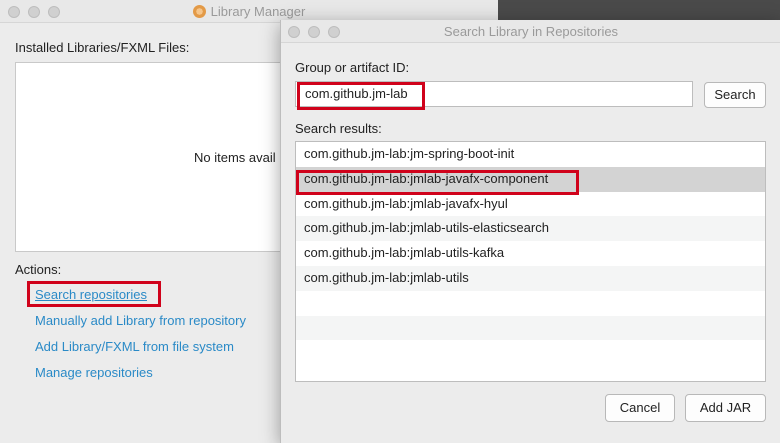 Image resolution: width=780 pixels, height=443 pixels. What do you see at coordinates (94, 372) in the screenshot?
I see `manage-repositories-link: Manage repositories` at bounding box center [94, 372].